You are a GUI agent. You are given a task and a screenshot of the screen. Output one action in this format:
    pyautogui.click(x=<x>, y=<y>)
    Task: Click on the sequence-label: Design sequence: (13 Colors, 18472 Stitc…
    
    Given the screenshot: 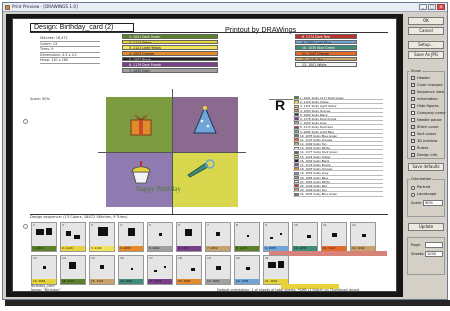 What is the action you would take?
    pyautogui.click(x=79, y=217)
    